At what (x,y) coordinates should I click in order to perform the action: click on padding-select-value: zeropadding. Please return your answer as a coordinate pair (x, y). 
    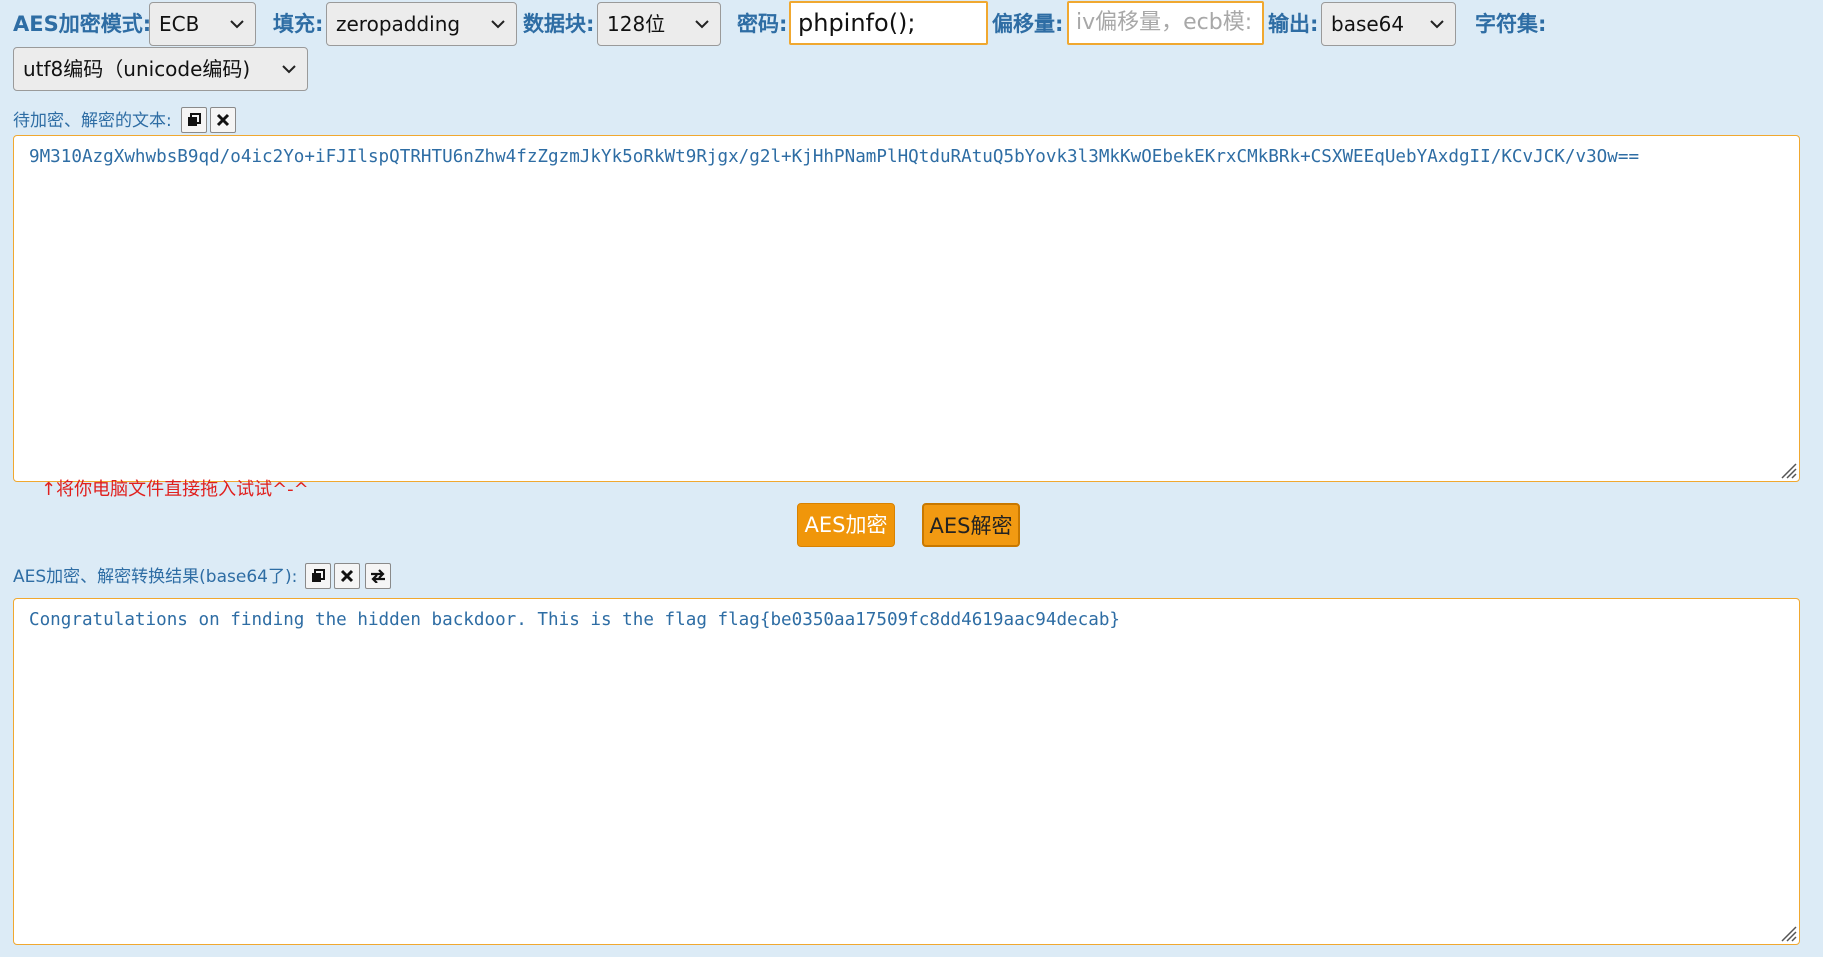
    Looking at the image, I should click on (398, 24).